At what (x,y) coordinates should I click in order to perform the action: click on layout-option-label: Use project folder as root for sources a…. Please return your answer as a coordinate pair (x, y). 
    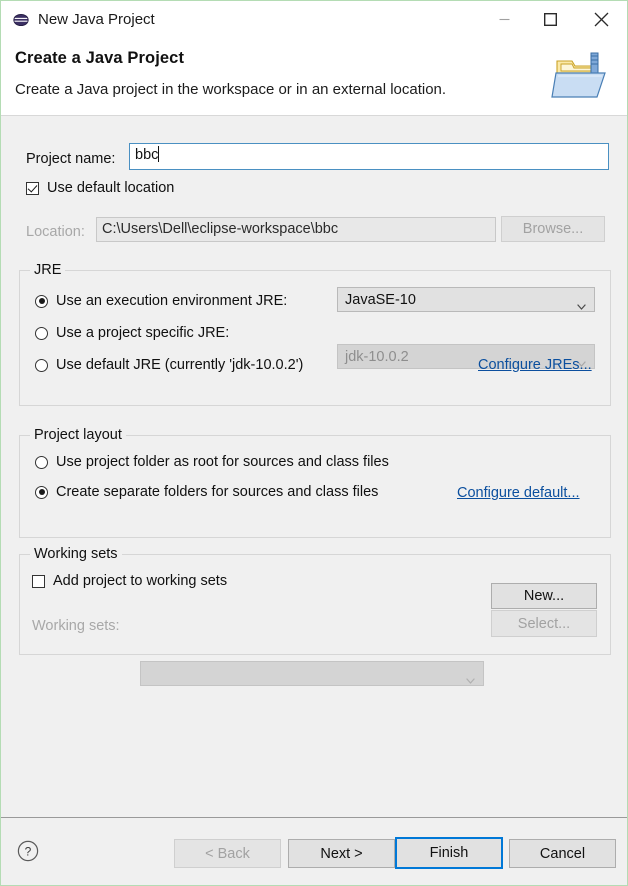
    Looking at the image, I should click on (222, 462).